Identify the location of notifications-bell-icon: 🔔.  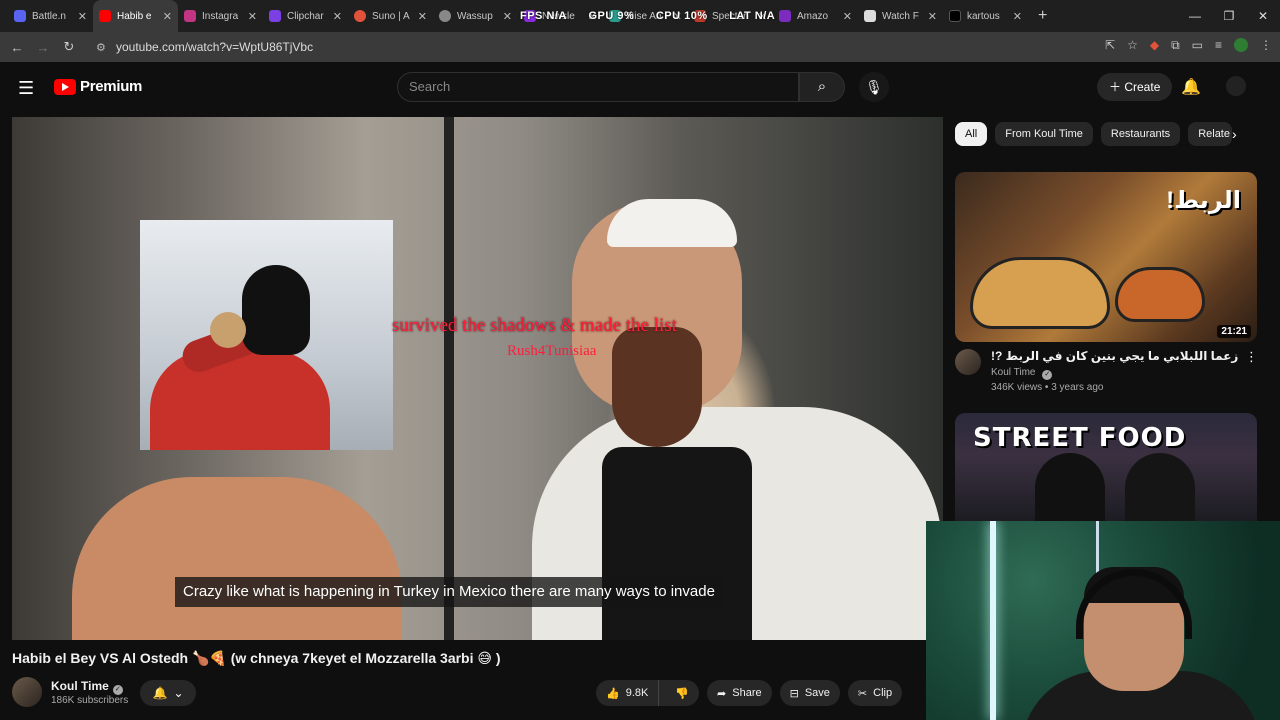
(1191, 87).